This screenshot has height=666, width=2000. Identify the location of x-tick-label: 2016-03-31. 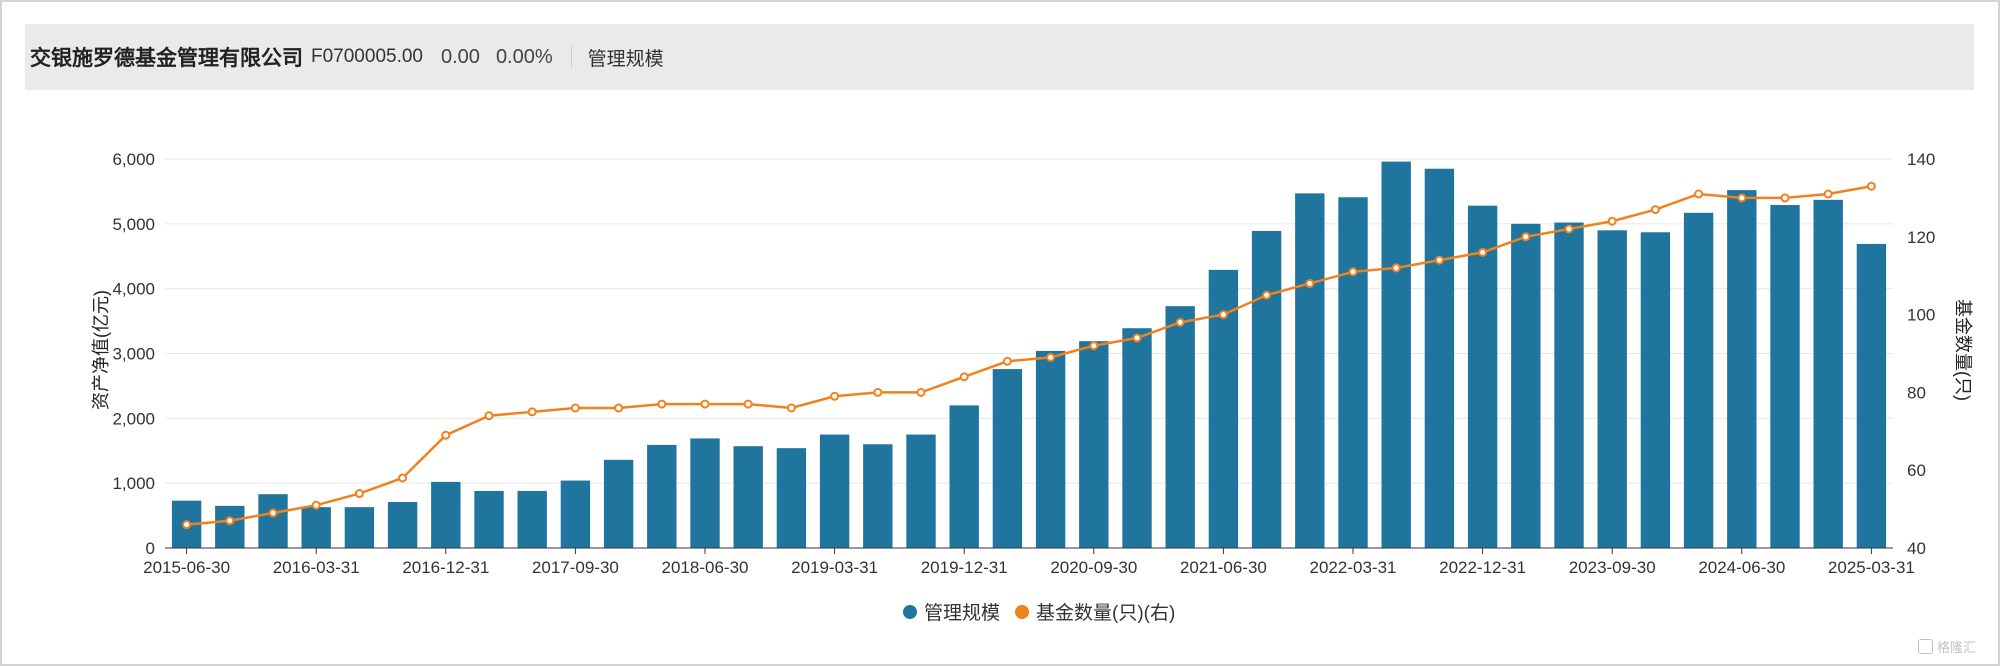
(316, 567).